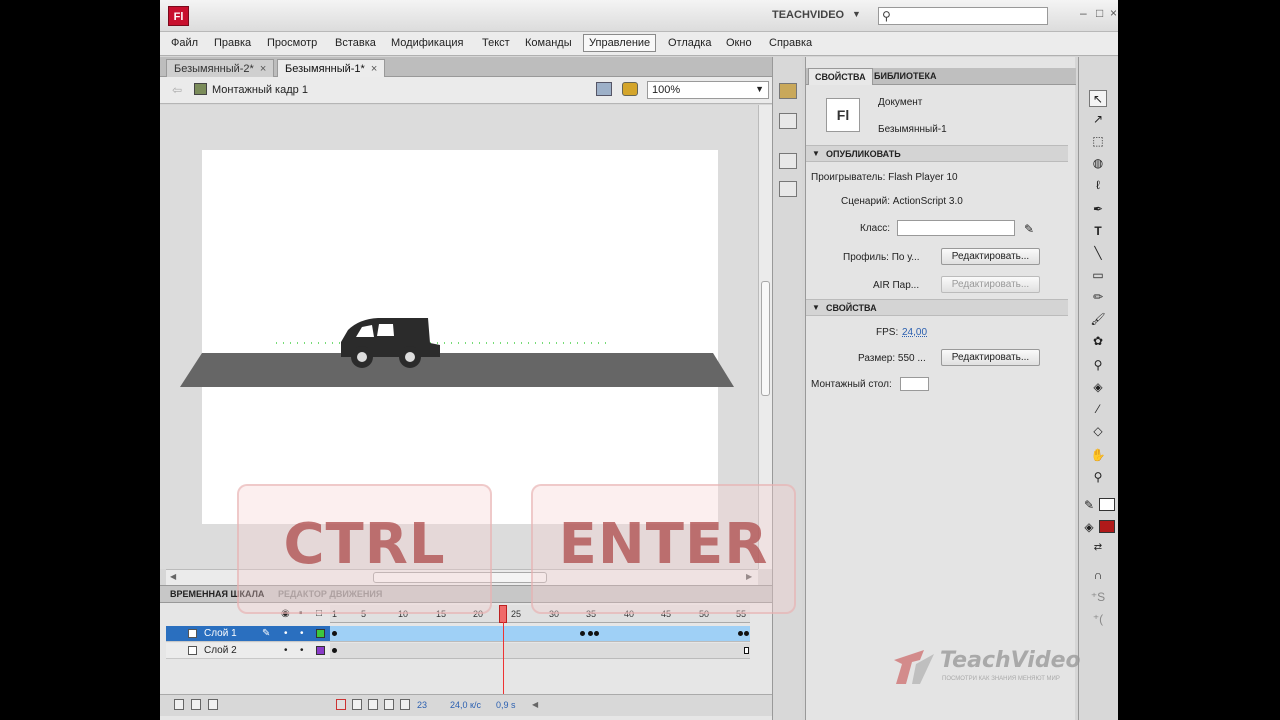 This screenshot has height=720, width=1280. Describe the element at coordinates (840, 76) in the screenshot. I see `tab-properties: СВОЙСТВА` at that location.